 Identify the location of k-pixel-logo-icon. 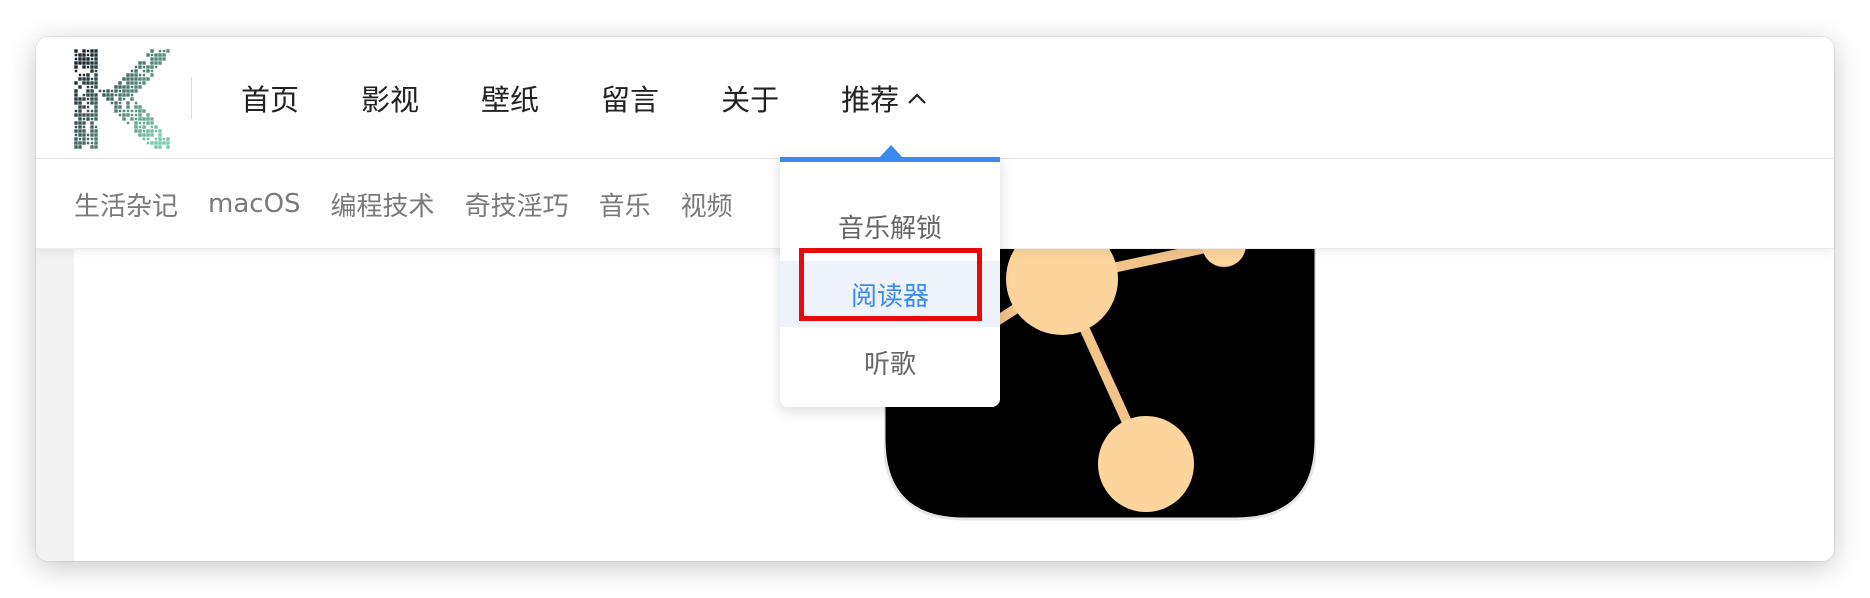
(123, 99).